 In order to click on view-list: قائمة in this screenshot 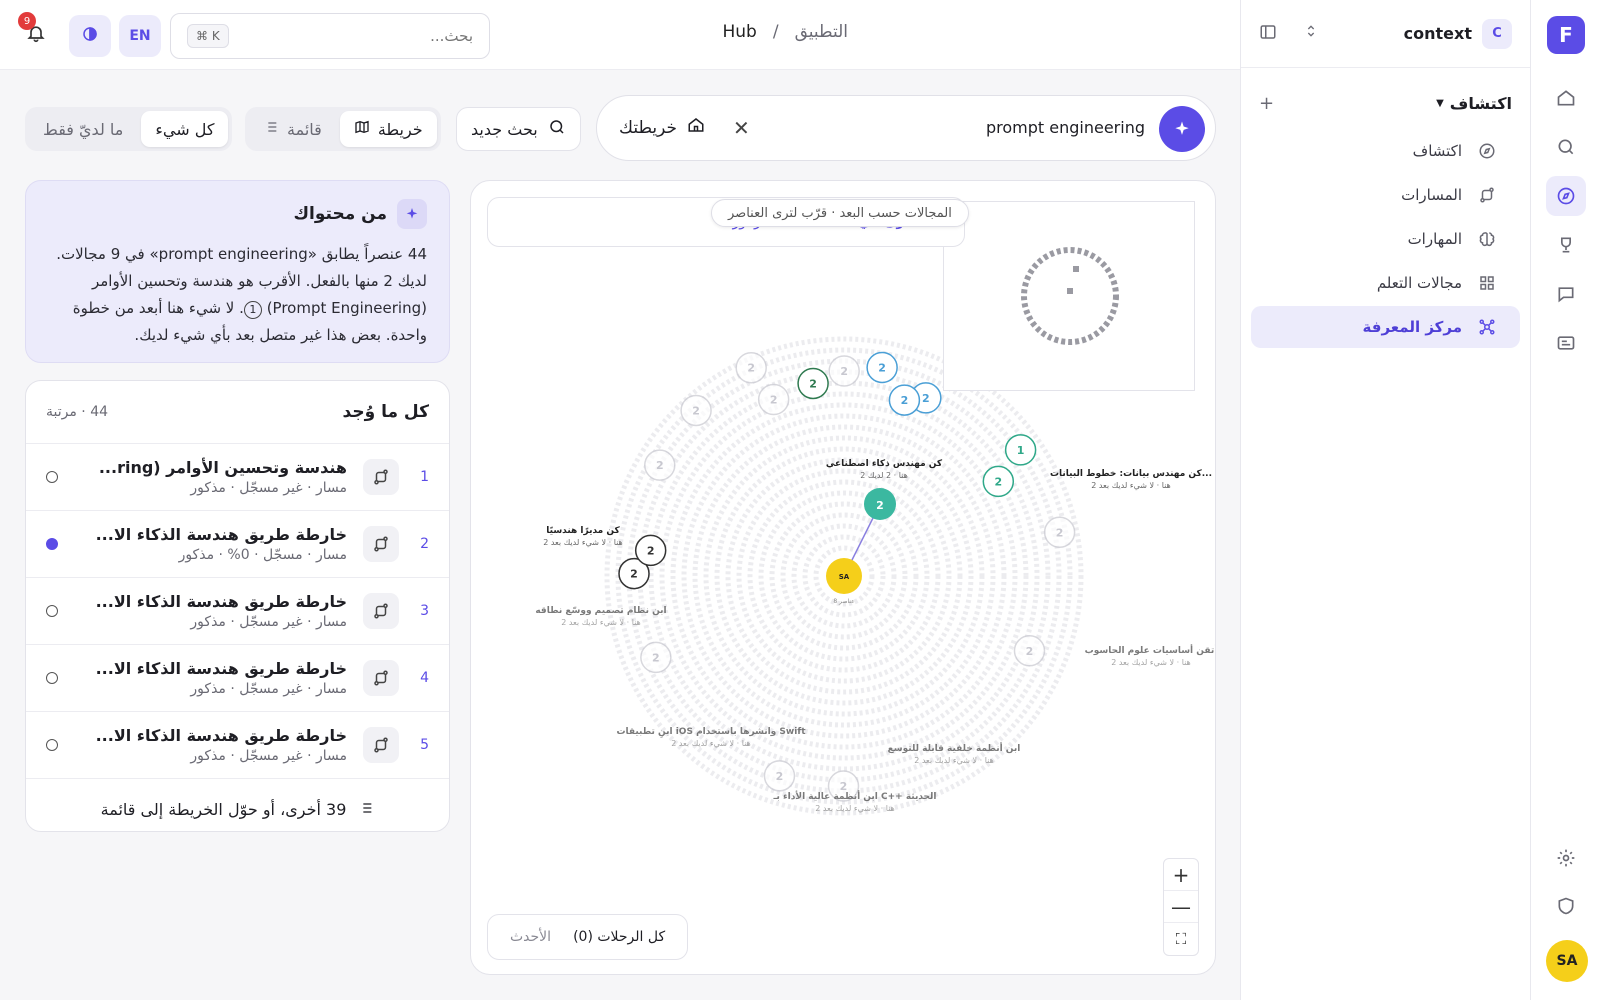, I will do `click(292, 129)`.